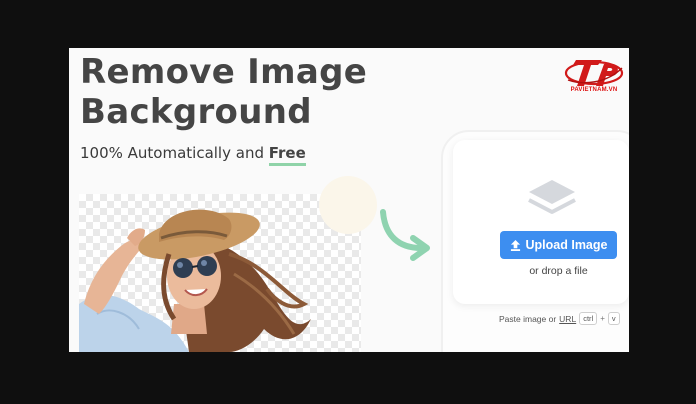 The height and width of the screenshot is (404, 696). I want to click on hero-subtitle: 100% Automatically and Free, so click(193, 155).